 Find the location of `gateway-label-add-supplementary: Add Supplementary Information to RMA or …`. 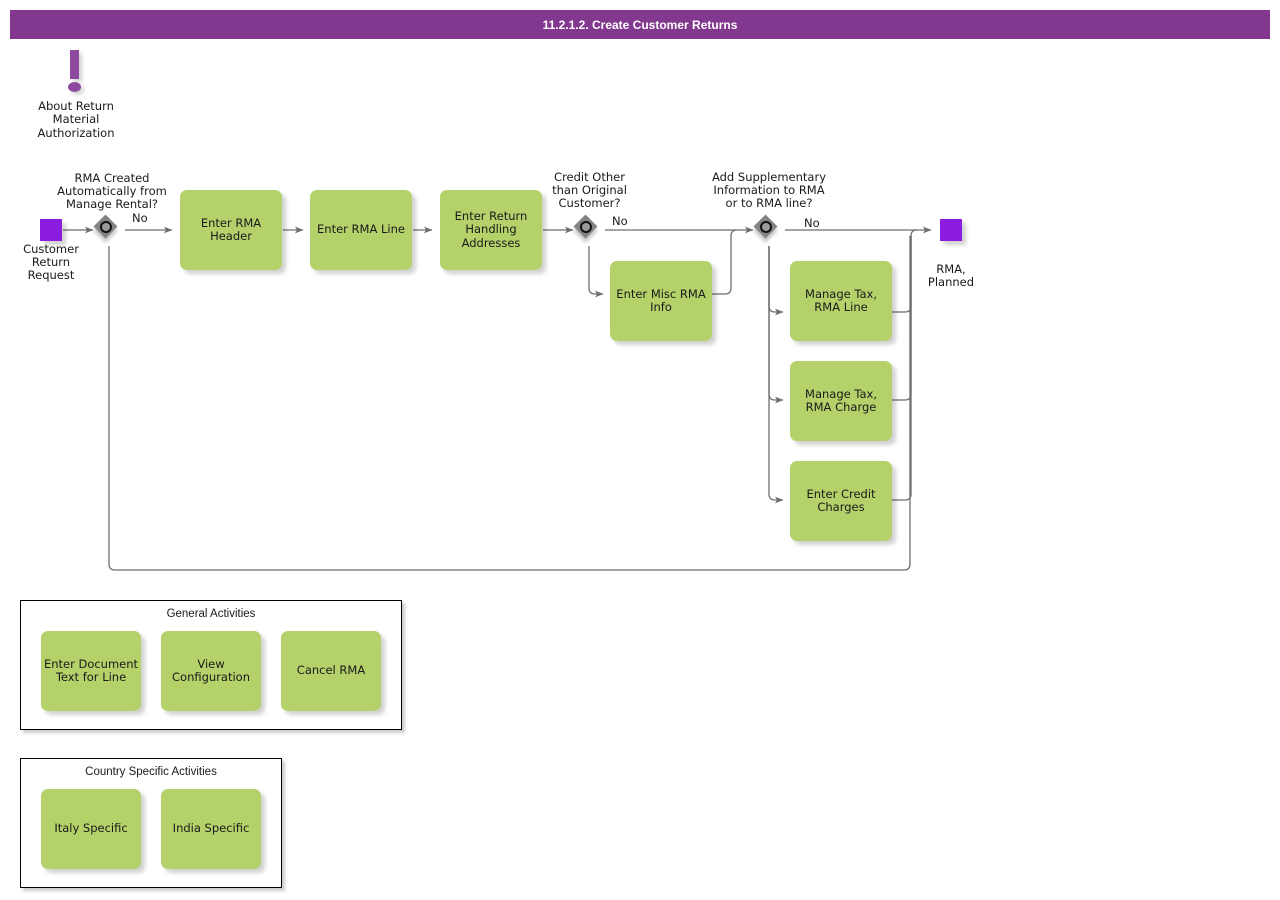

gateway-label-add-supplementary: Add Supplementary Information to RMA or … is located at coordinates (769, 190).